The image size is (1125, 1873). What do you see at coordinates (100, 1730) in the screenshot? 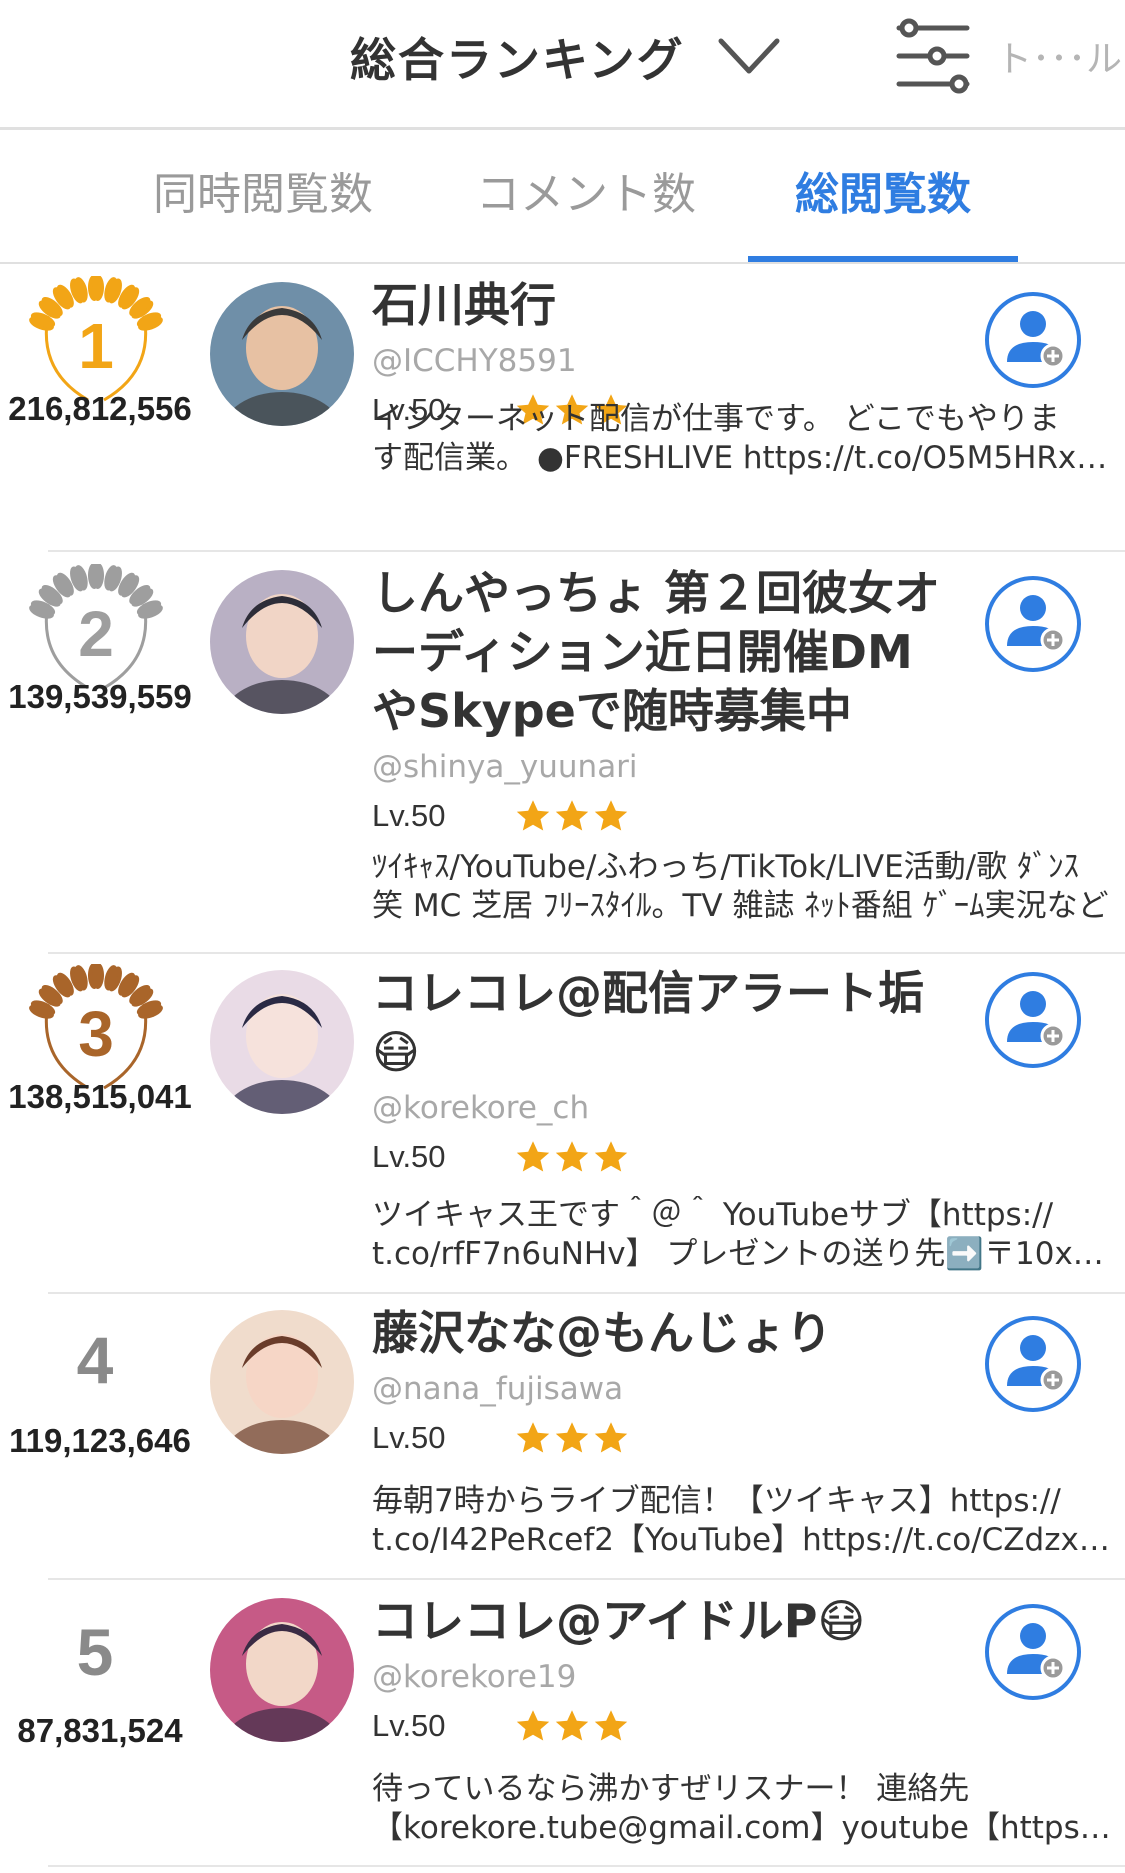
I see `total-views-count: 87,831,524` at bounding box center [100, 1730].